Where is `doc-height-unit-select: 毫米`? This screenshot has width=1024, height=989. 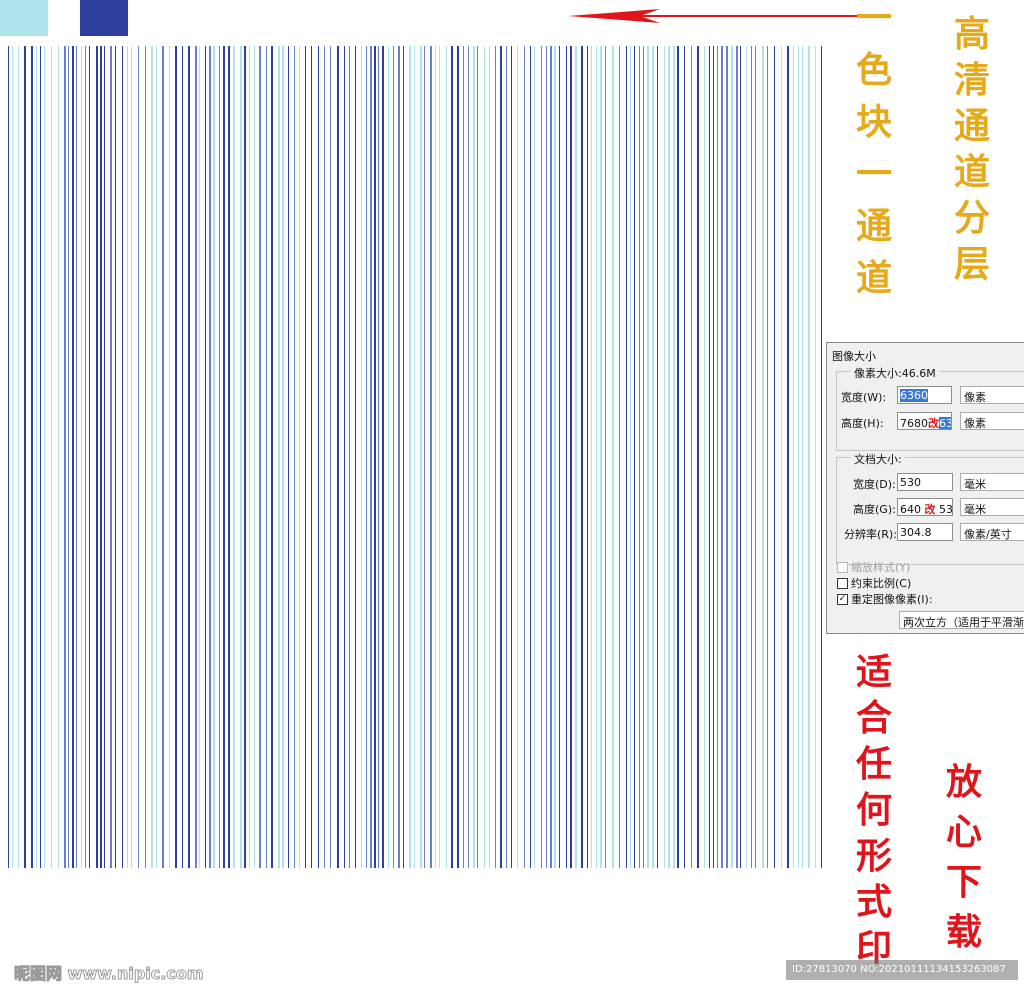
doc-height-unit-select: 毫米 is located at coordinates (992, 507).